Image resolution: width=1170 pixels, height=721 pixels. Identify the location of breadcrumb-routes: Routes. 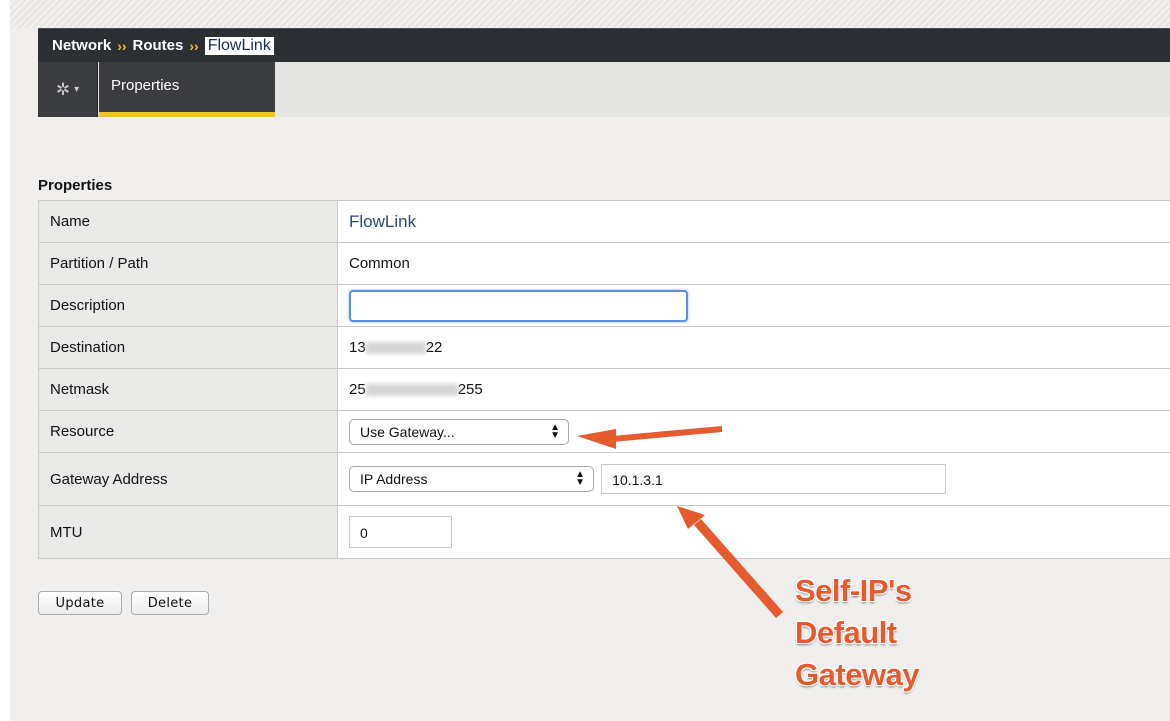
(158, 45).